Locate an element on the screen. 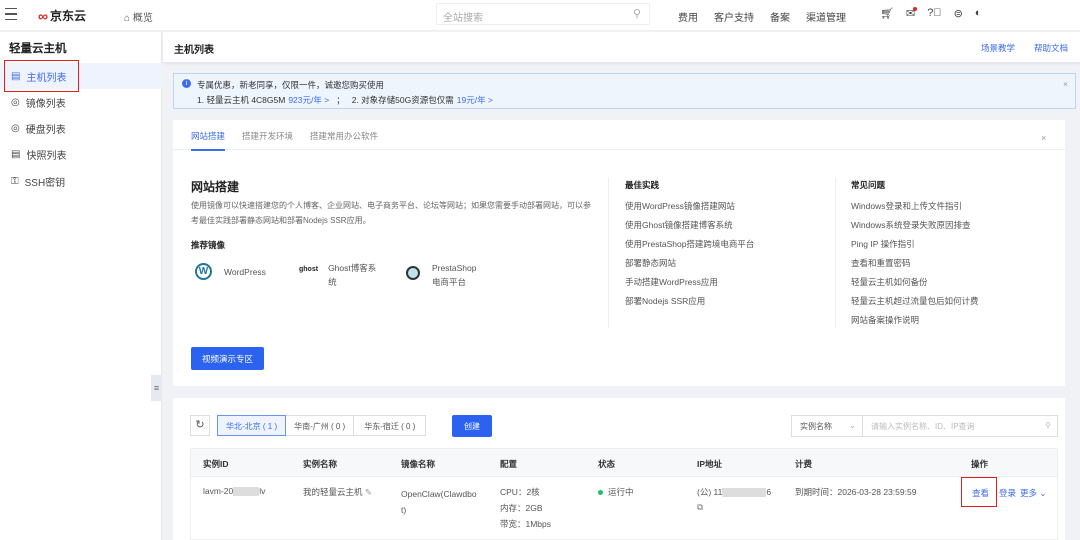 The height and width of the screenshot is (540, 1080). help-docs-link: 帮助文档 is located at coordinates (1051, 48).